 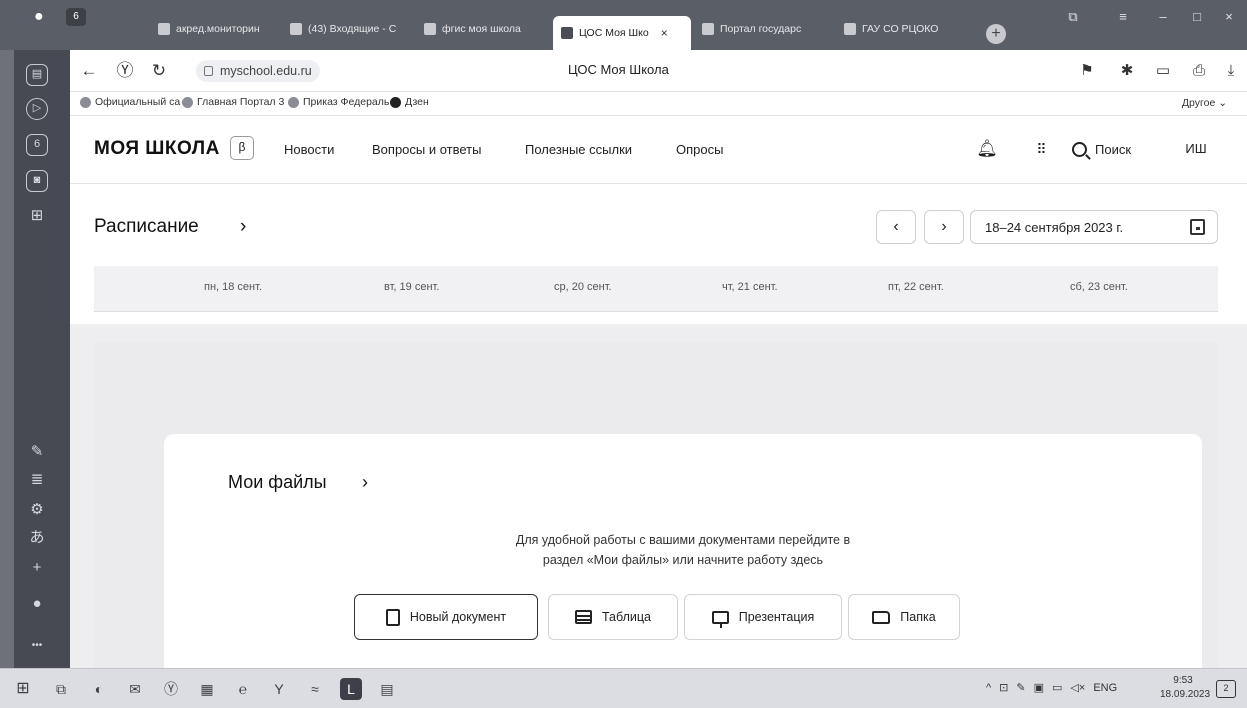 I want to click on yandex-logo-icon: Ⓨ, so click(x=125, y=71).